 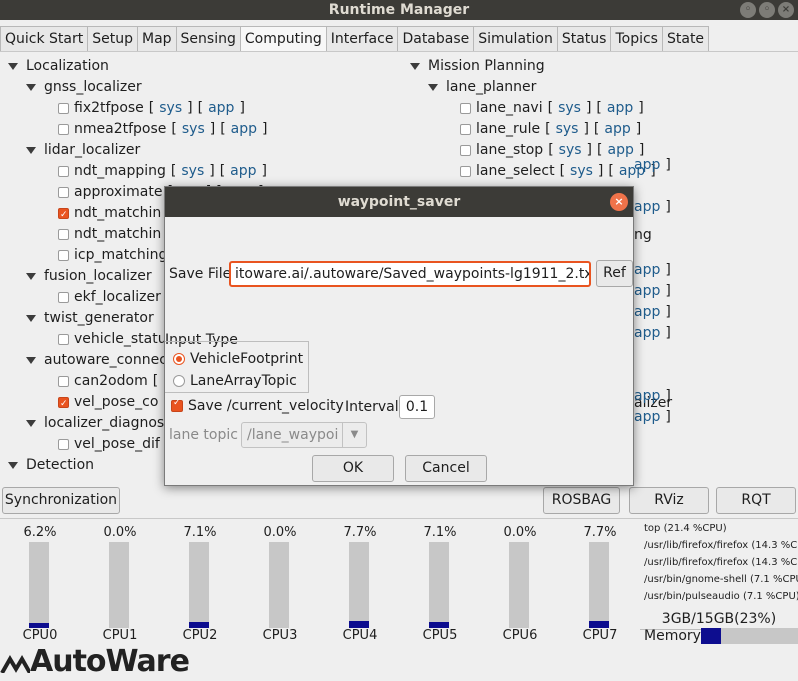 I want to click on tree-group: autoware_connec, so click(x=96, y=360).